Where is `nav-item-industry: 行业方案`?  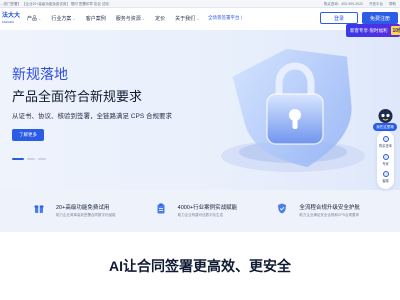
nav-item-industry: 行业方案 is located at coordinates (63, 18).